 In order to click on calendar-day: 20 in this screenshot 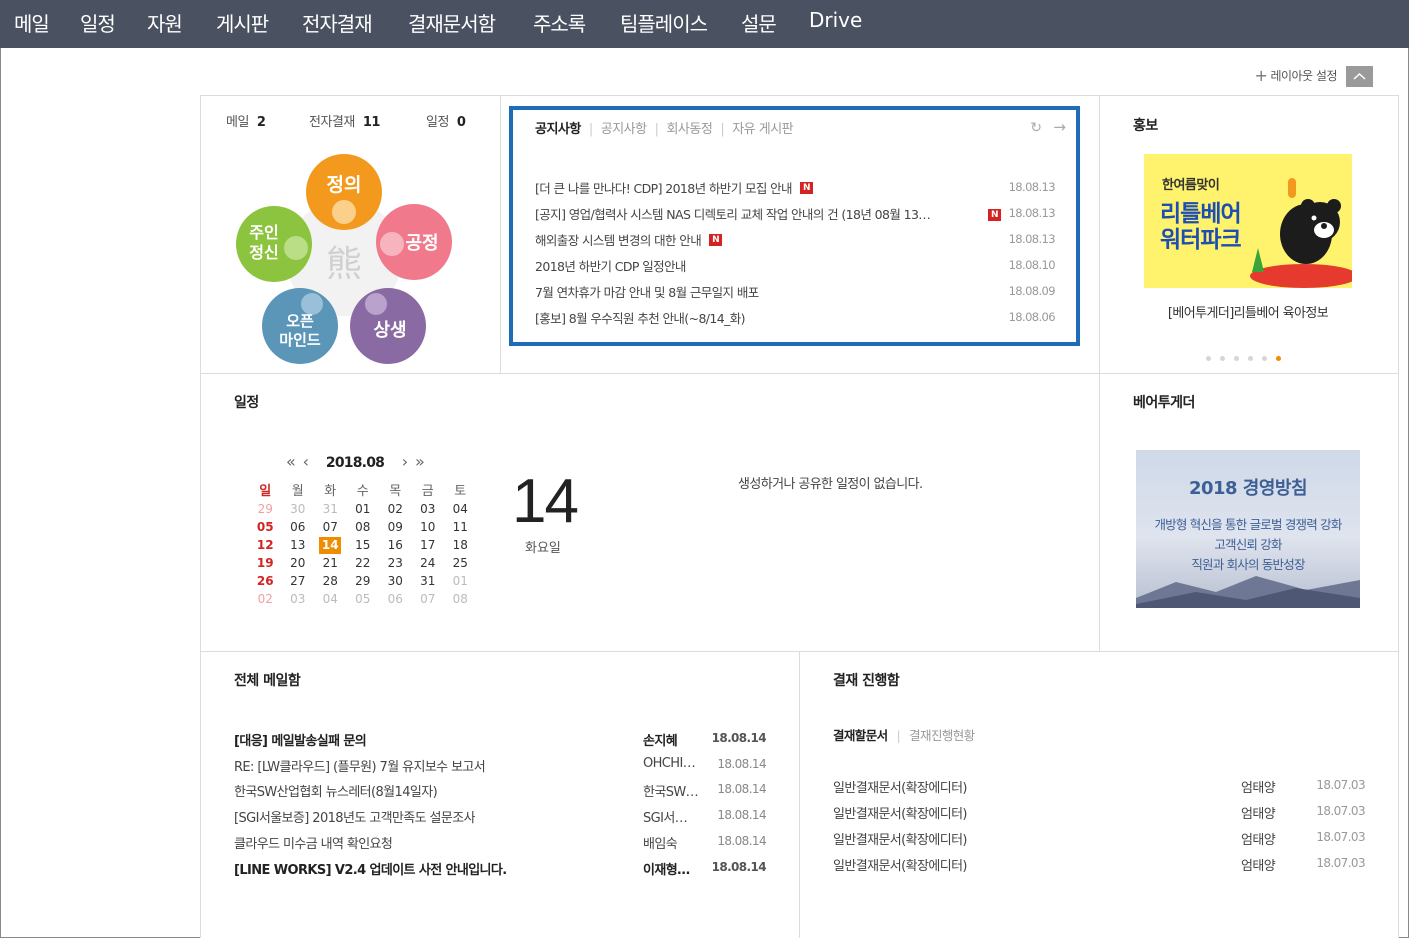, I will do `click(298, 563)`.